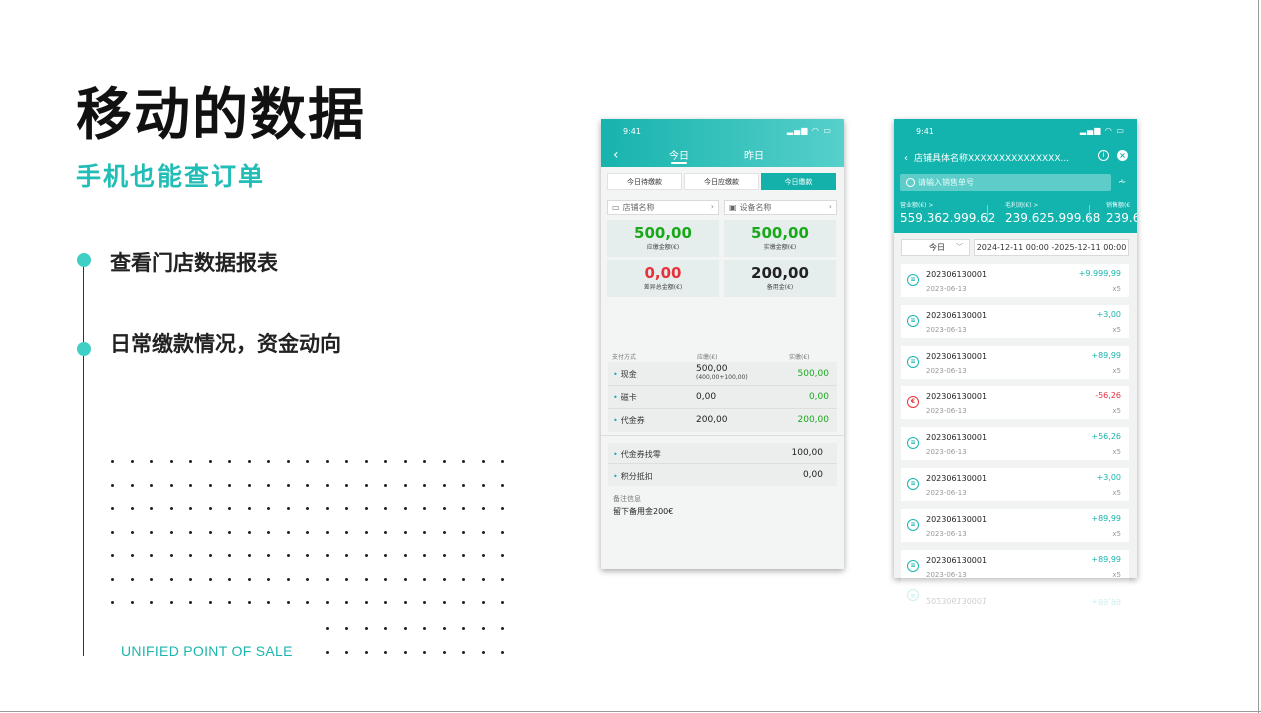 The image size is (1261, 713). Describe the element at coordinates (663, 238) in the screenshot. I see `stat-due: 500,00 应缴金额(€)` at that location.